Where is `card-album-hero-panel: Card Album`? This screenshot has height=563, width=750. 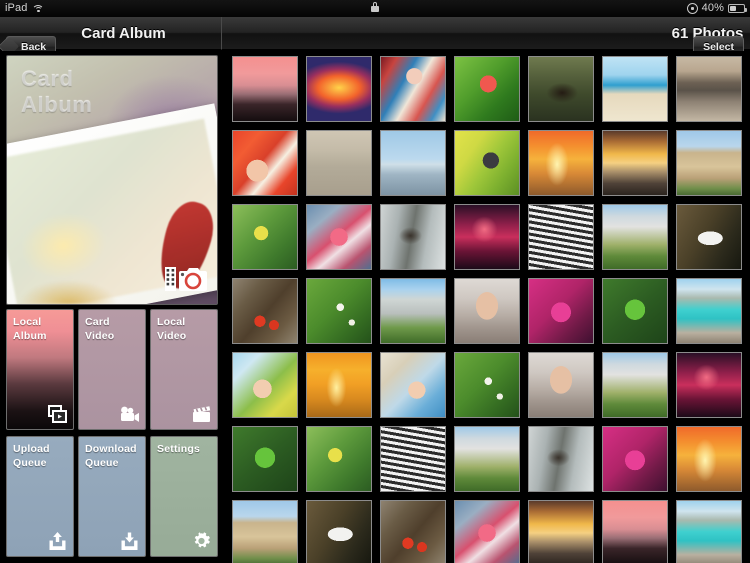 card-album-hero-panel: Card Album is located at coordinates (112, 180).